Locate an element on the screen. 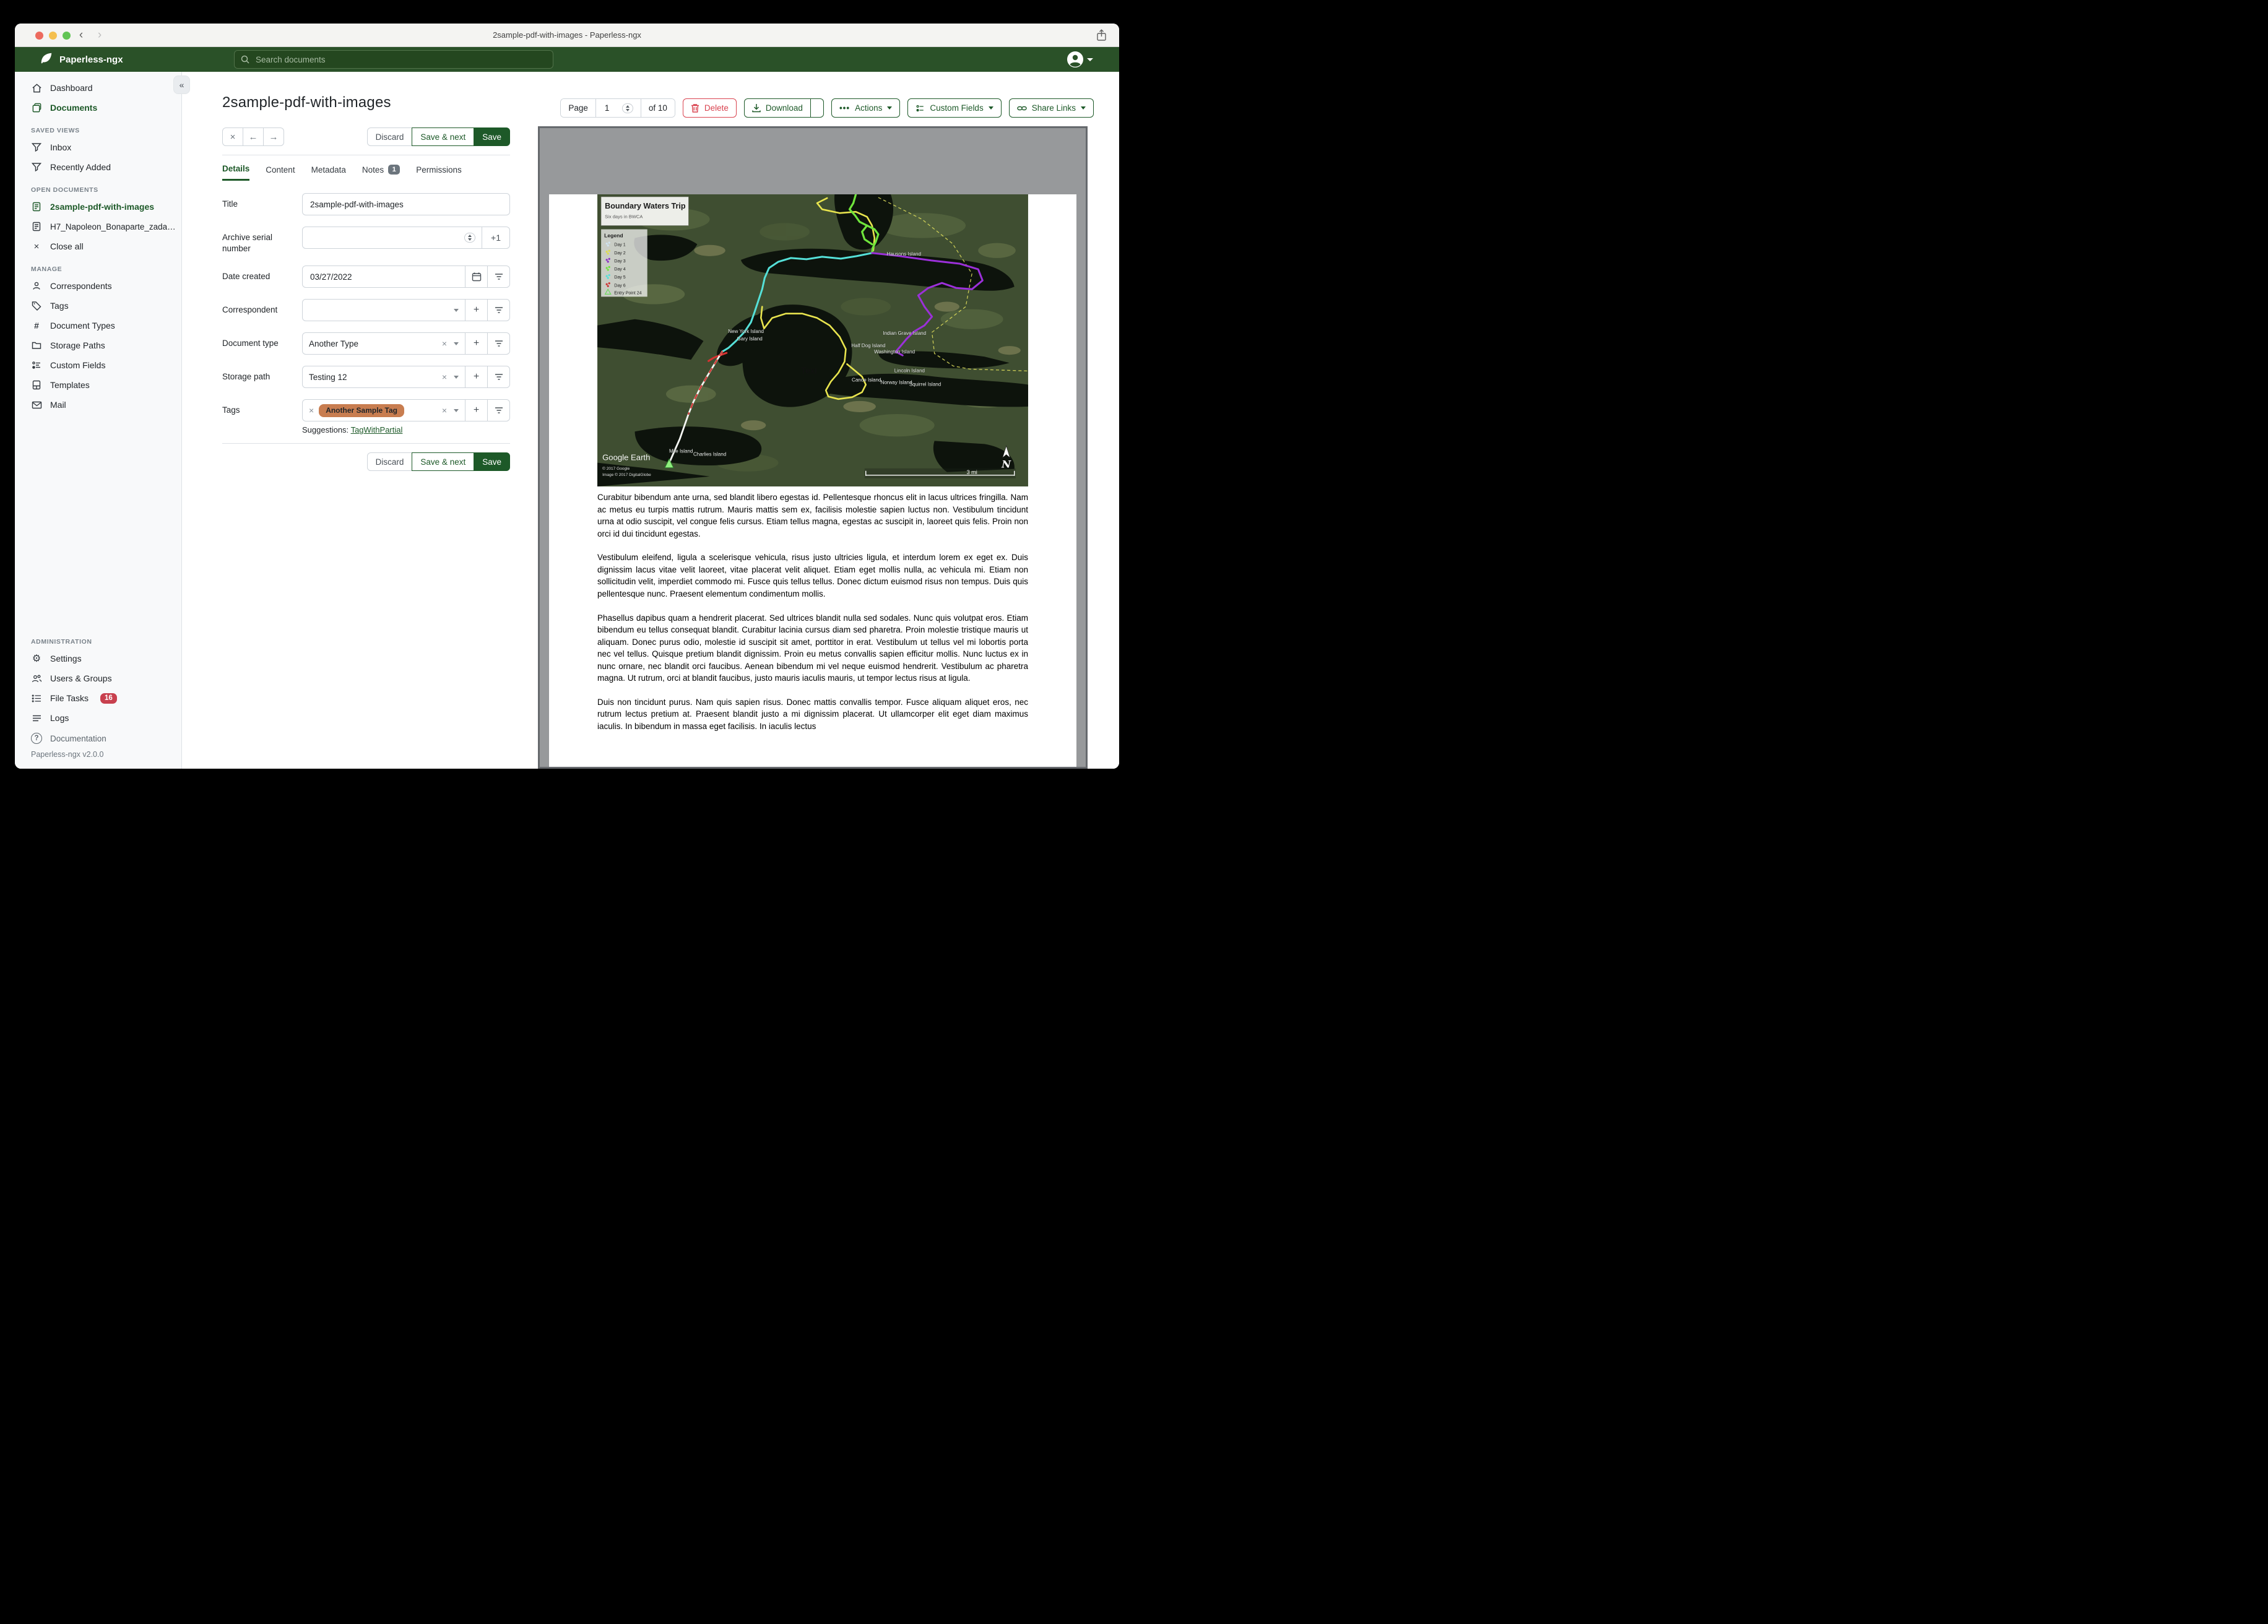  share-icon is located at coordinates (1101, 37).